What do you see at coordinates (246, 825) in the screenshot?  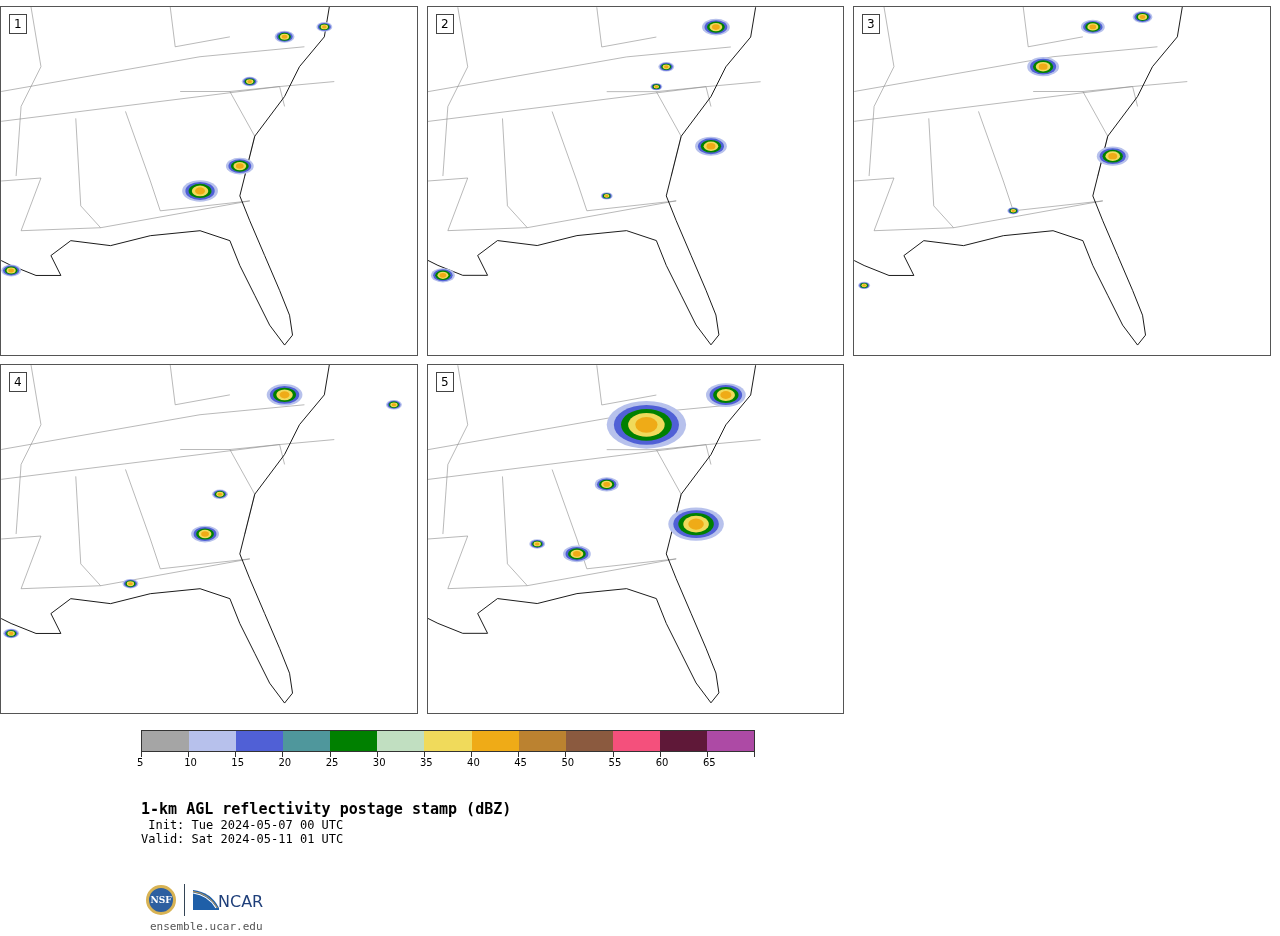 I see `init-time: Init: Tue 2024-05-07 00 UTC` at bounding box center [246, 825].